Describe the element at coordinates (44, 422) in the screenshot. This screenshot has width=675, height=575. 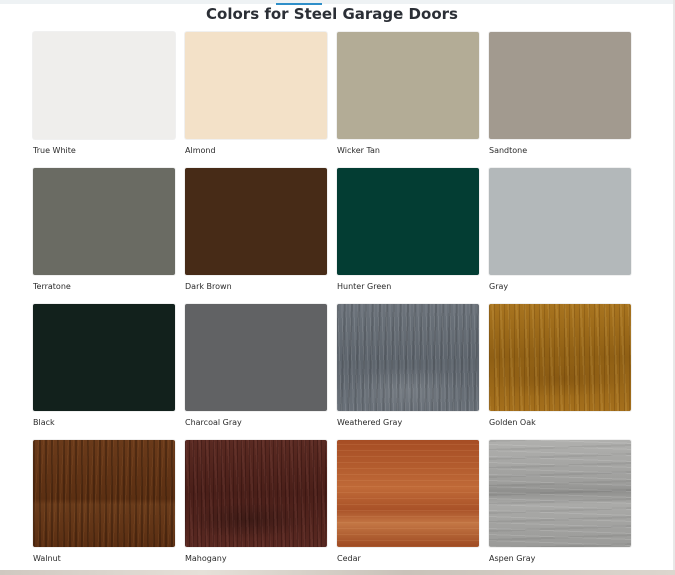
I see `swatch-label: Black` at that location.